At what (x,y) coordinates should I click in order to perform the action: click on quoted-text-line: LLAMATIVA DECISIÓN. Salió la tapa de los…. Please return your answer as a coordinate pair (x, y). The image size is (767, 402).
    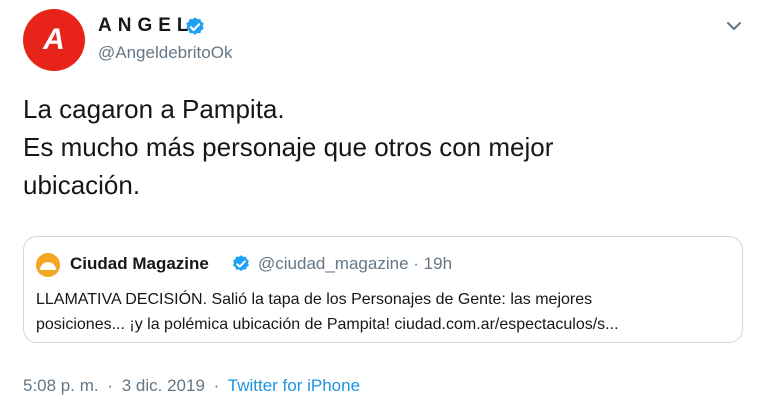
    Looking at the image, I should click on (314, 299).